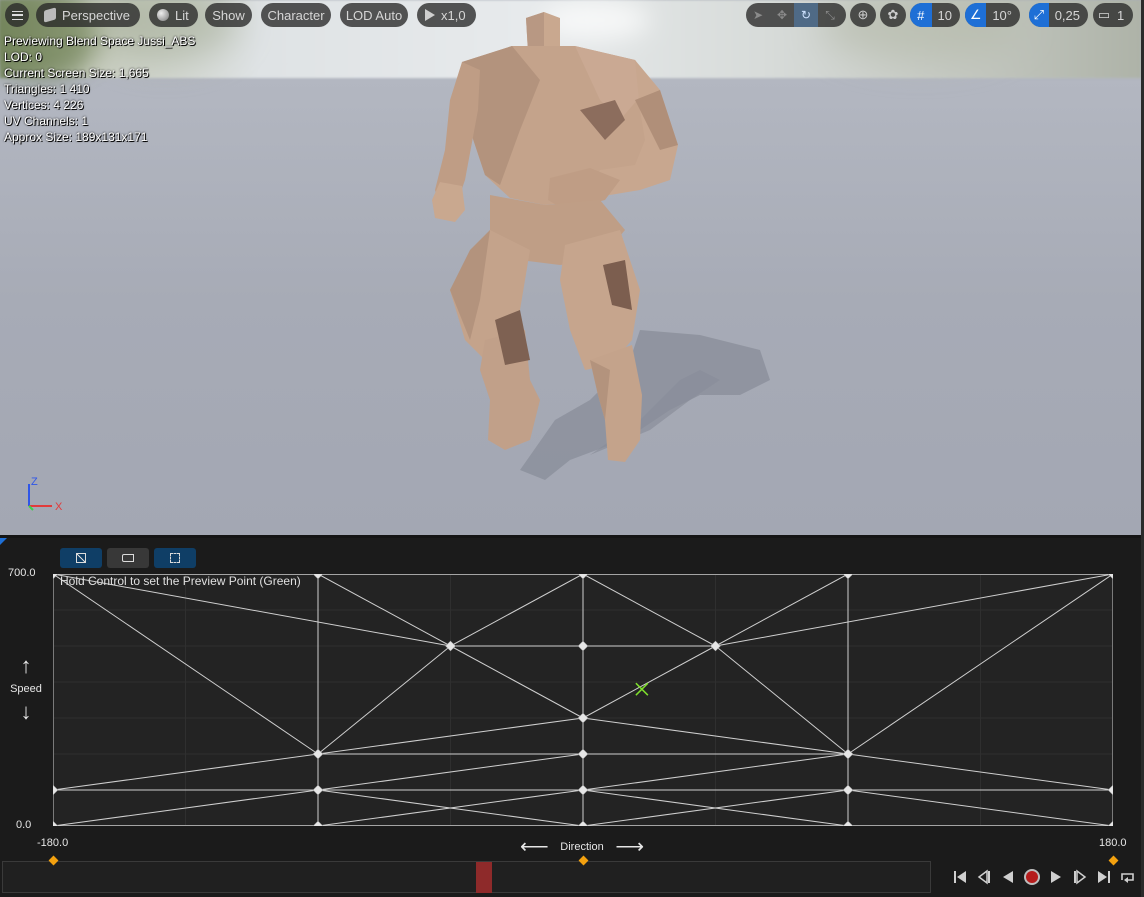 This screenshot has width=1144, height=897. What do you see at coordinates (23, 57) in the screenshot?
I see `stats-lod: LOD: 0` at bounding box center [23, 57].